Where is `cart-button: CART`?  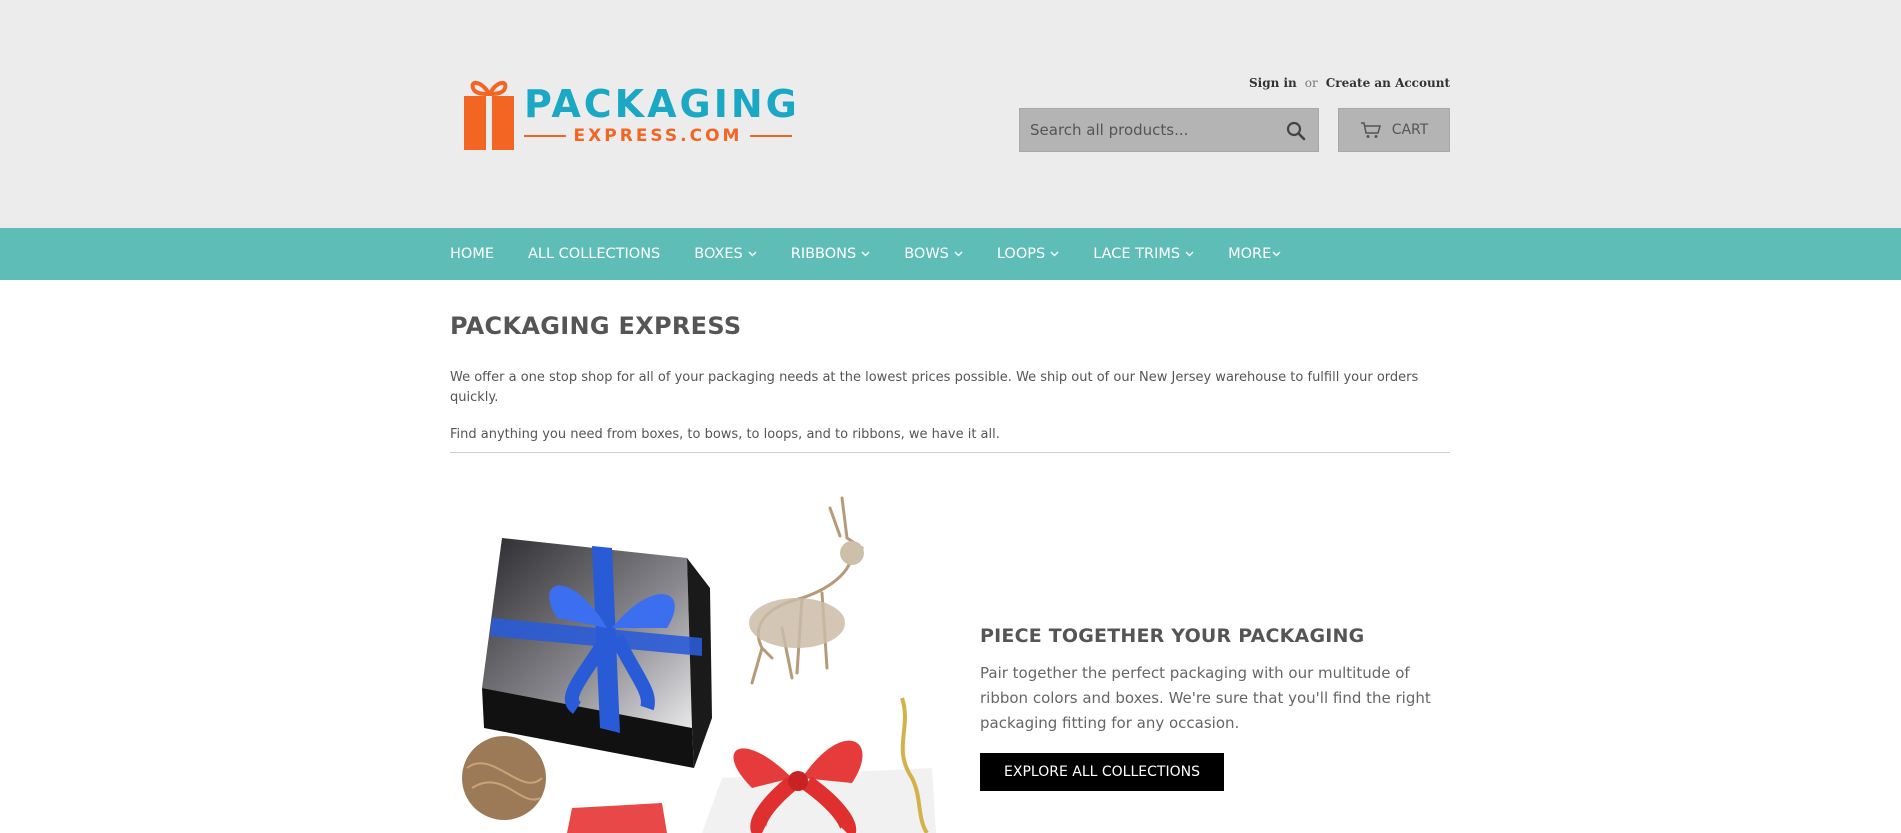 cart-button: CART is located at coordinates (1394, 130).